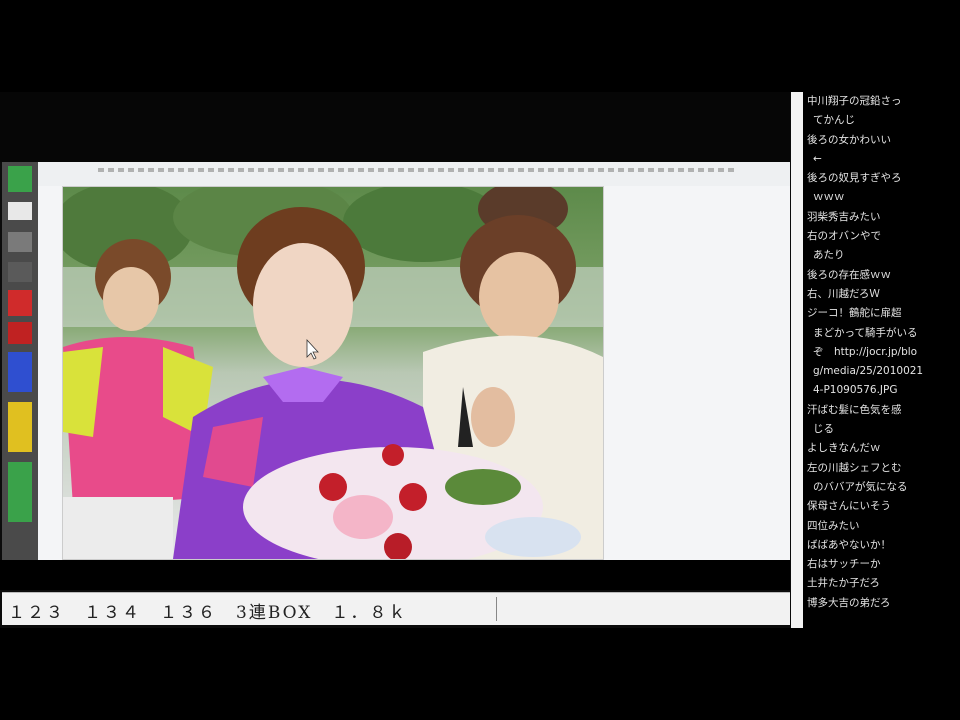  I want to click on video-letterbox-top, so click(395, 127).